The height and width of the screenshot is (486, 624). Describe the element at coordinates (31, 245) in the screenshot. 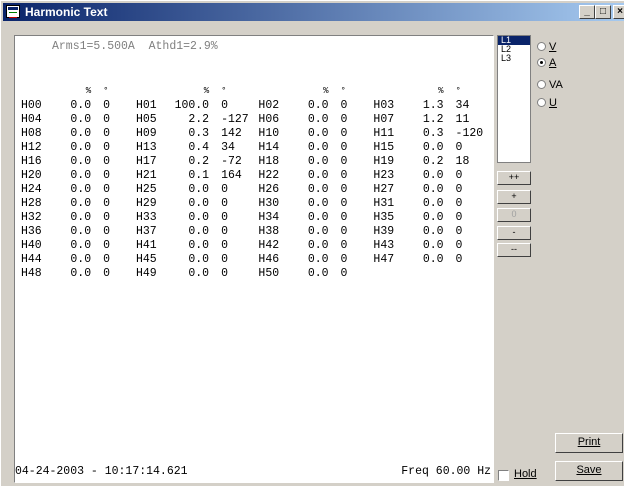

I see `harmonic-order: H40` at that location.